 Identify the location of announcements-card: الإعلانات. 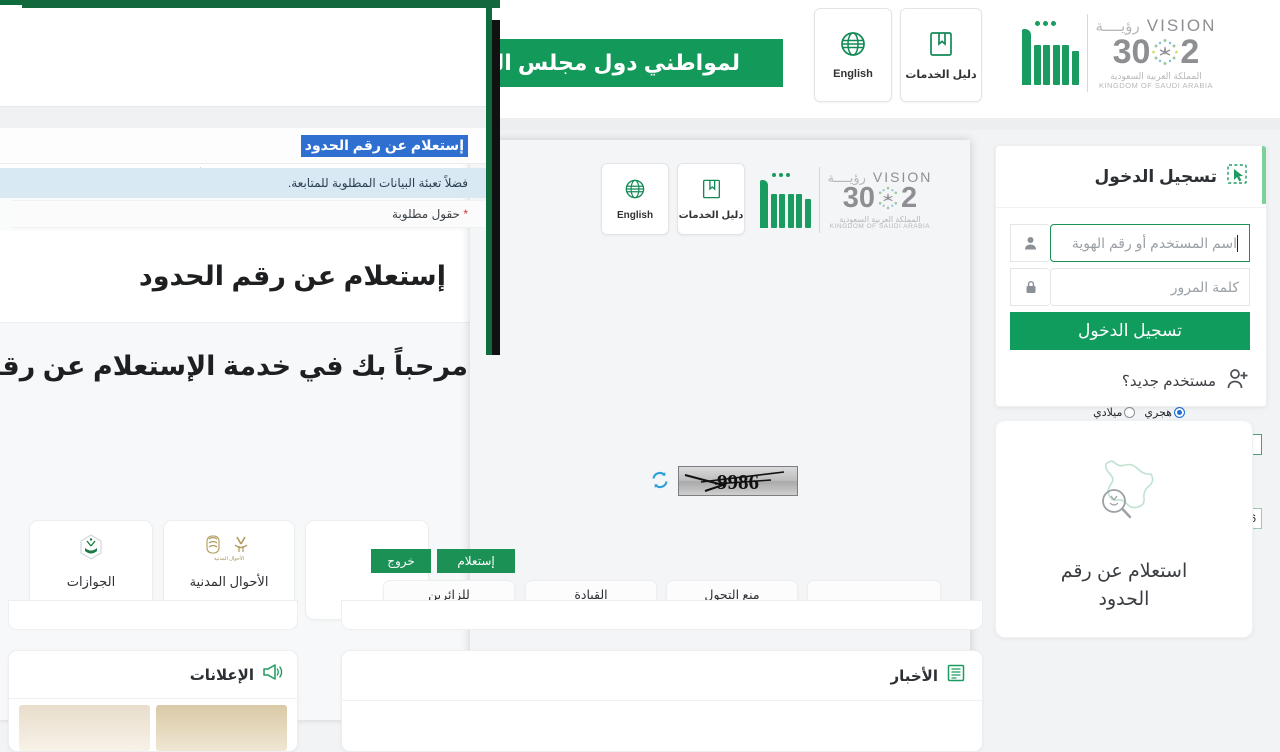
(153, 701).